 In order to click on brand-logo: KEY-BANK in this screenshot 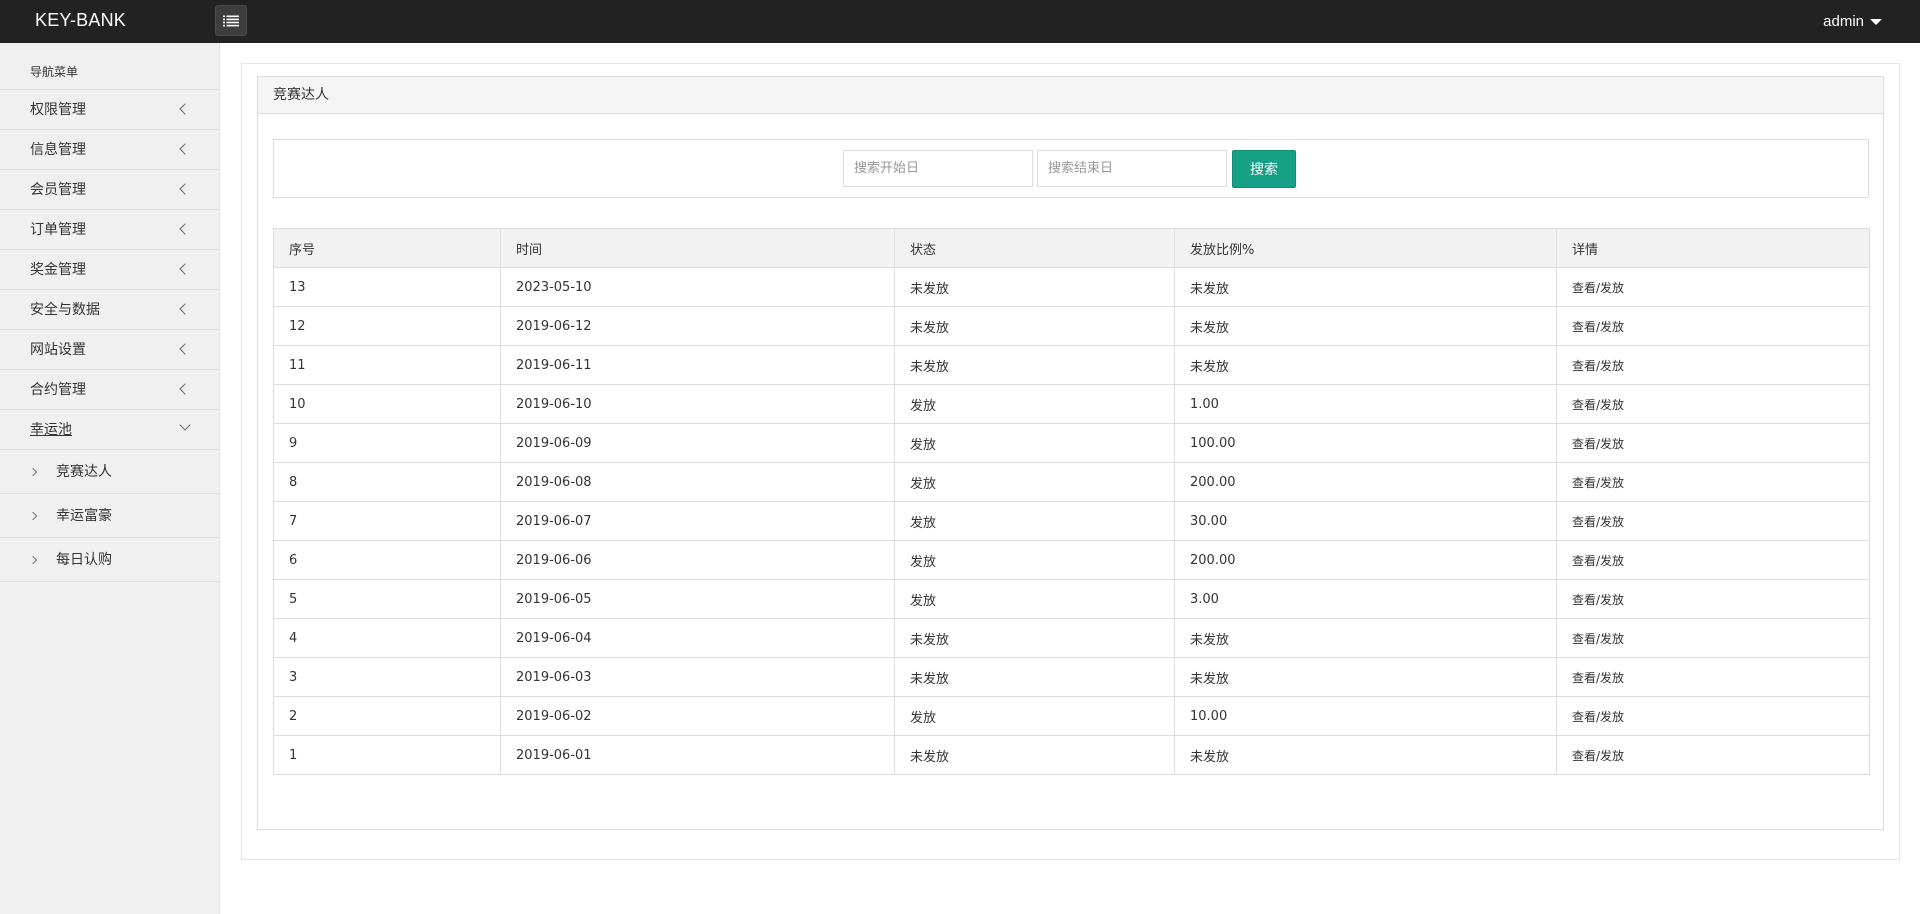, I will do `click(80, 21)`.